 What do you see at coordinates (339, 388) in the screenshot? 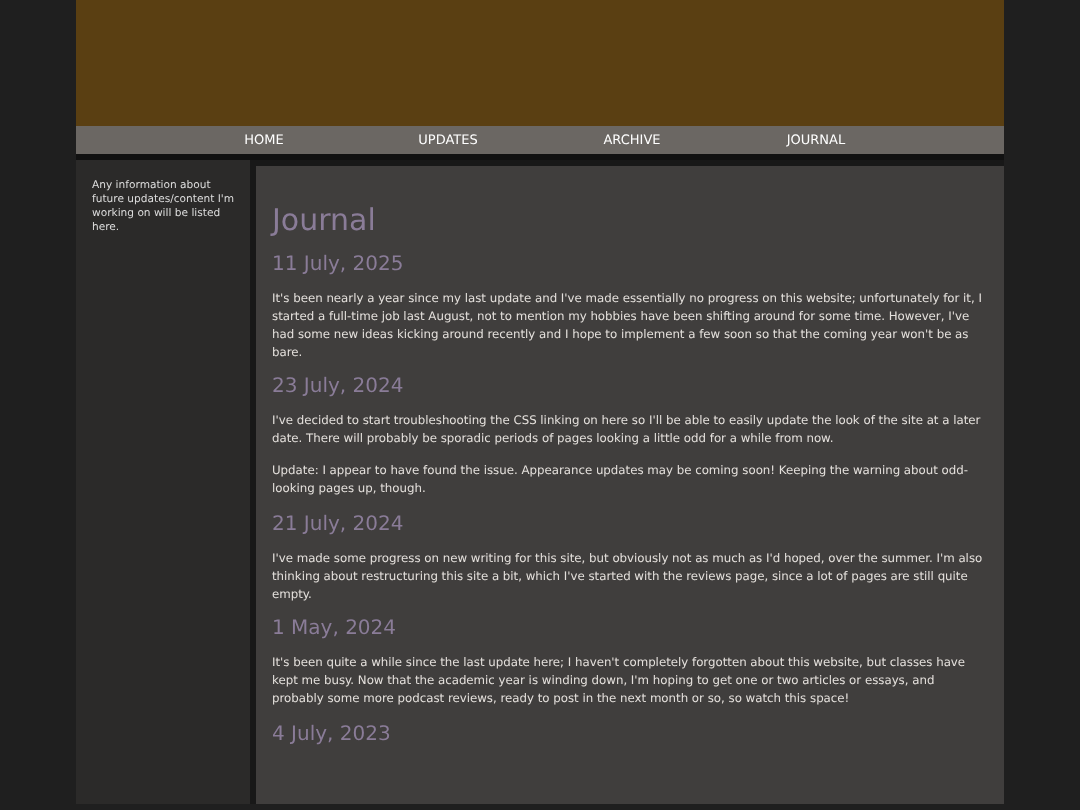
I see `entry-date: 23 July, 2024` at bounding box center [339, 388].